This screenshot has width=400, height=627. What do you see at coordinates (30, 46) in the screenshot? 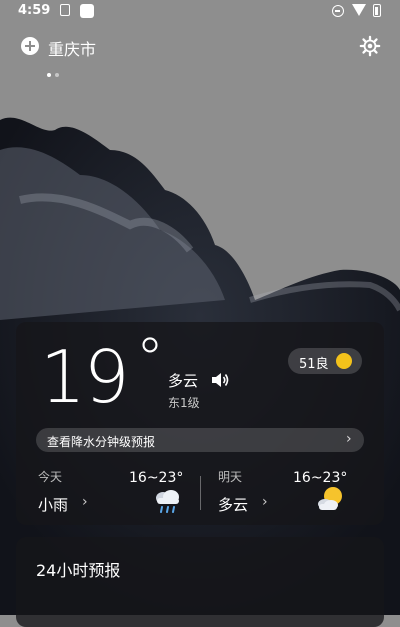
I see `add-city-icon` at bounding box center [30, 46].